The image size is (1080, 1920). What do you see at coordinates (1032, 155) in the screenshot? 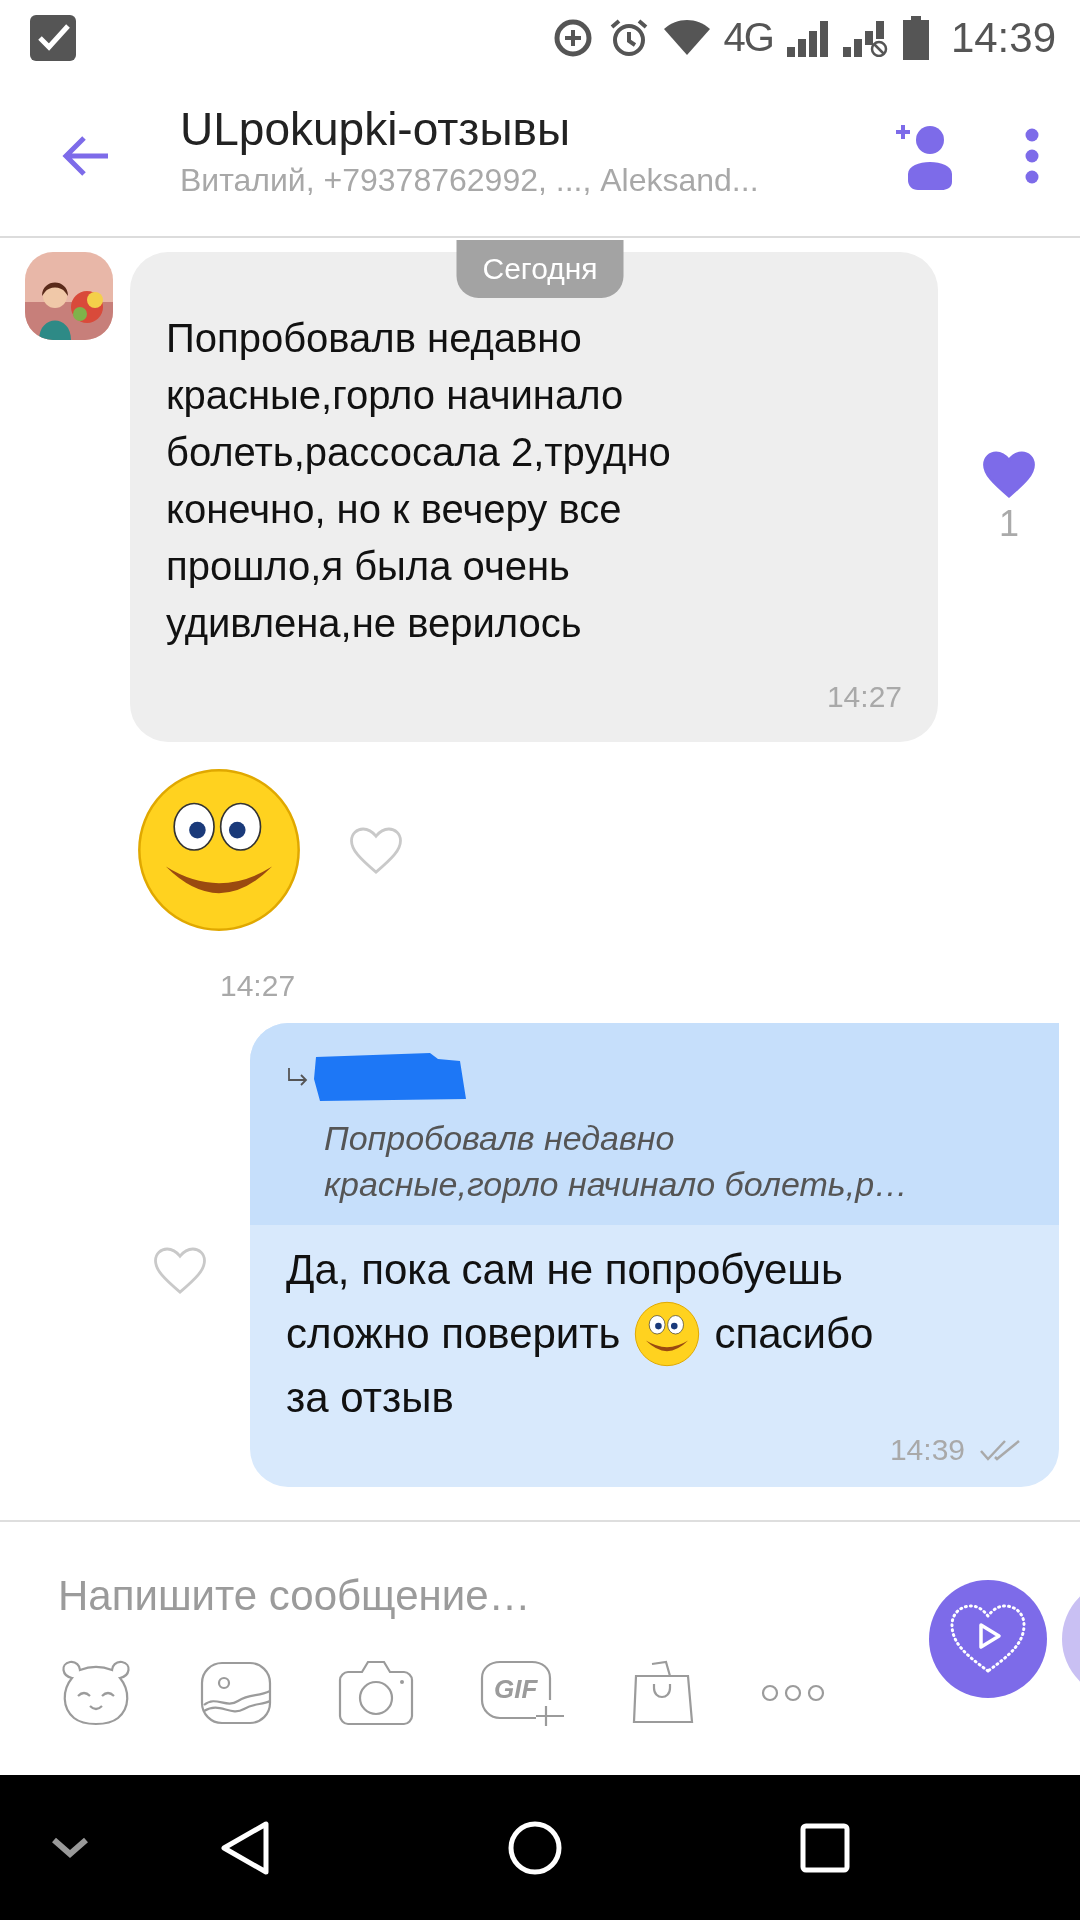
I see `more-options-icon` at bounding box center [1032, 155].